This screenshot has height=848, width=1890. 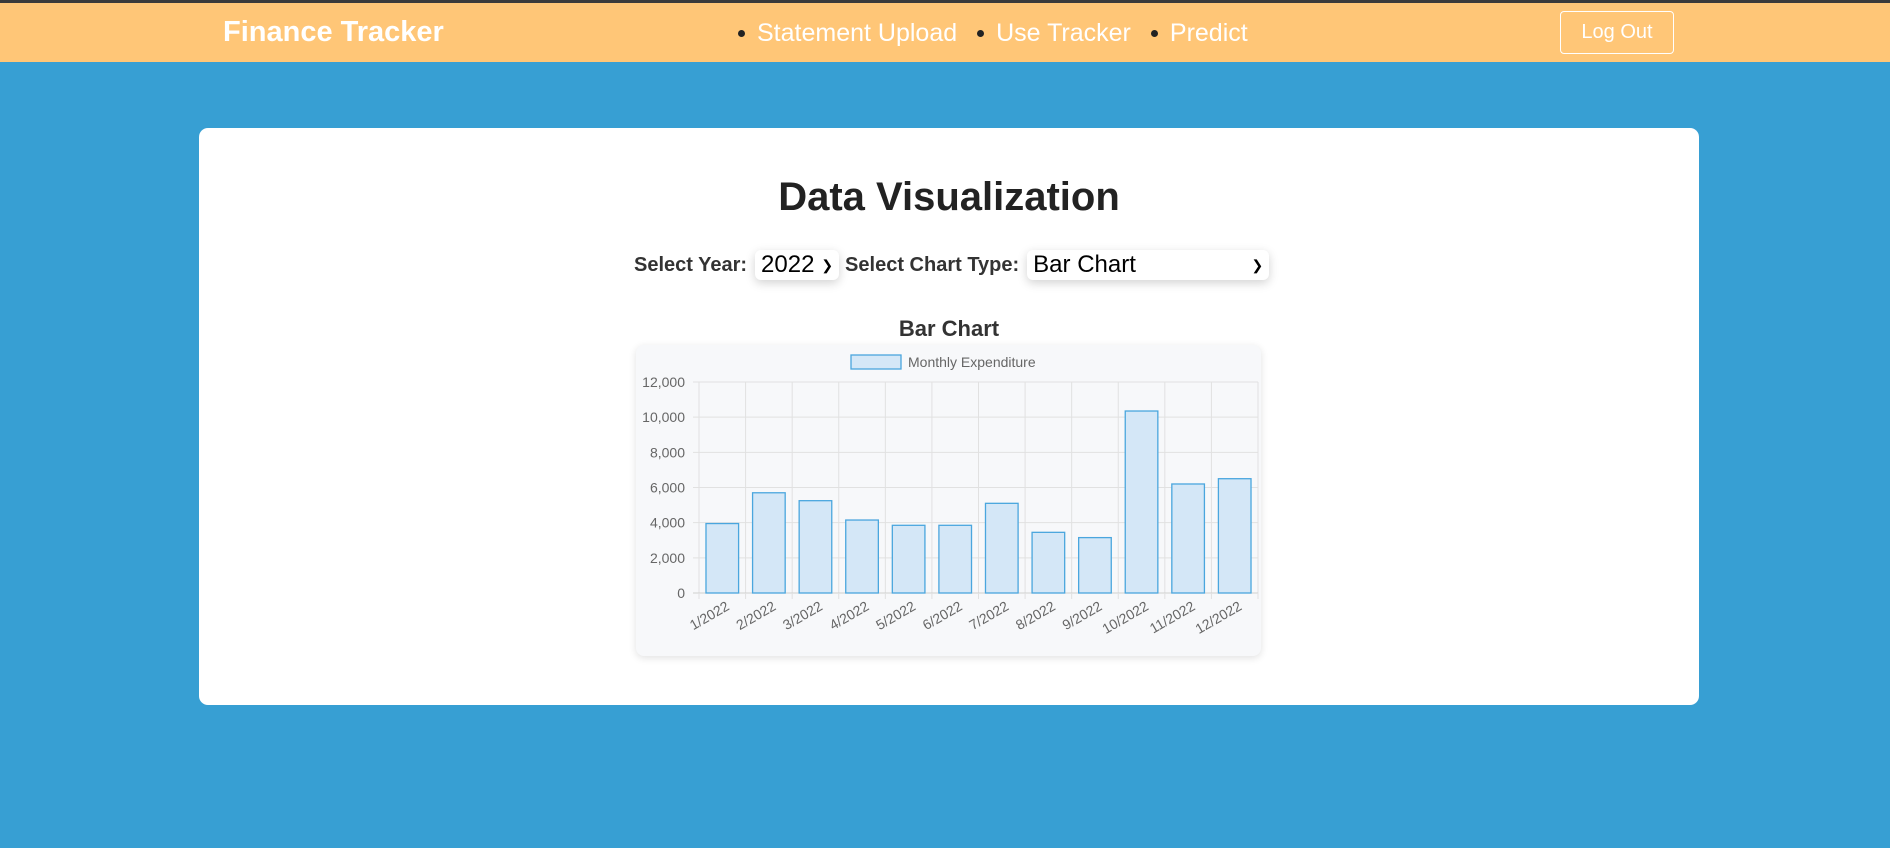 I want to click on x-tick-label: 5/2022, so click(x=895, y=615).